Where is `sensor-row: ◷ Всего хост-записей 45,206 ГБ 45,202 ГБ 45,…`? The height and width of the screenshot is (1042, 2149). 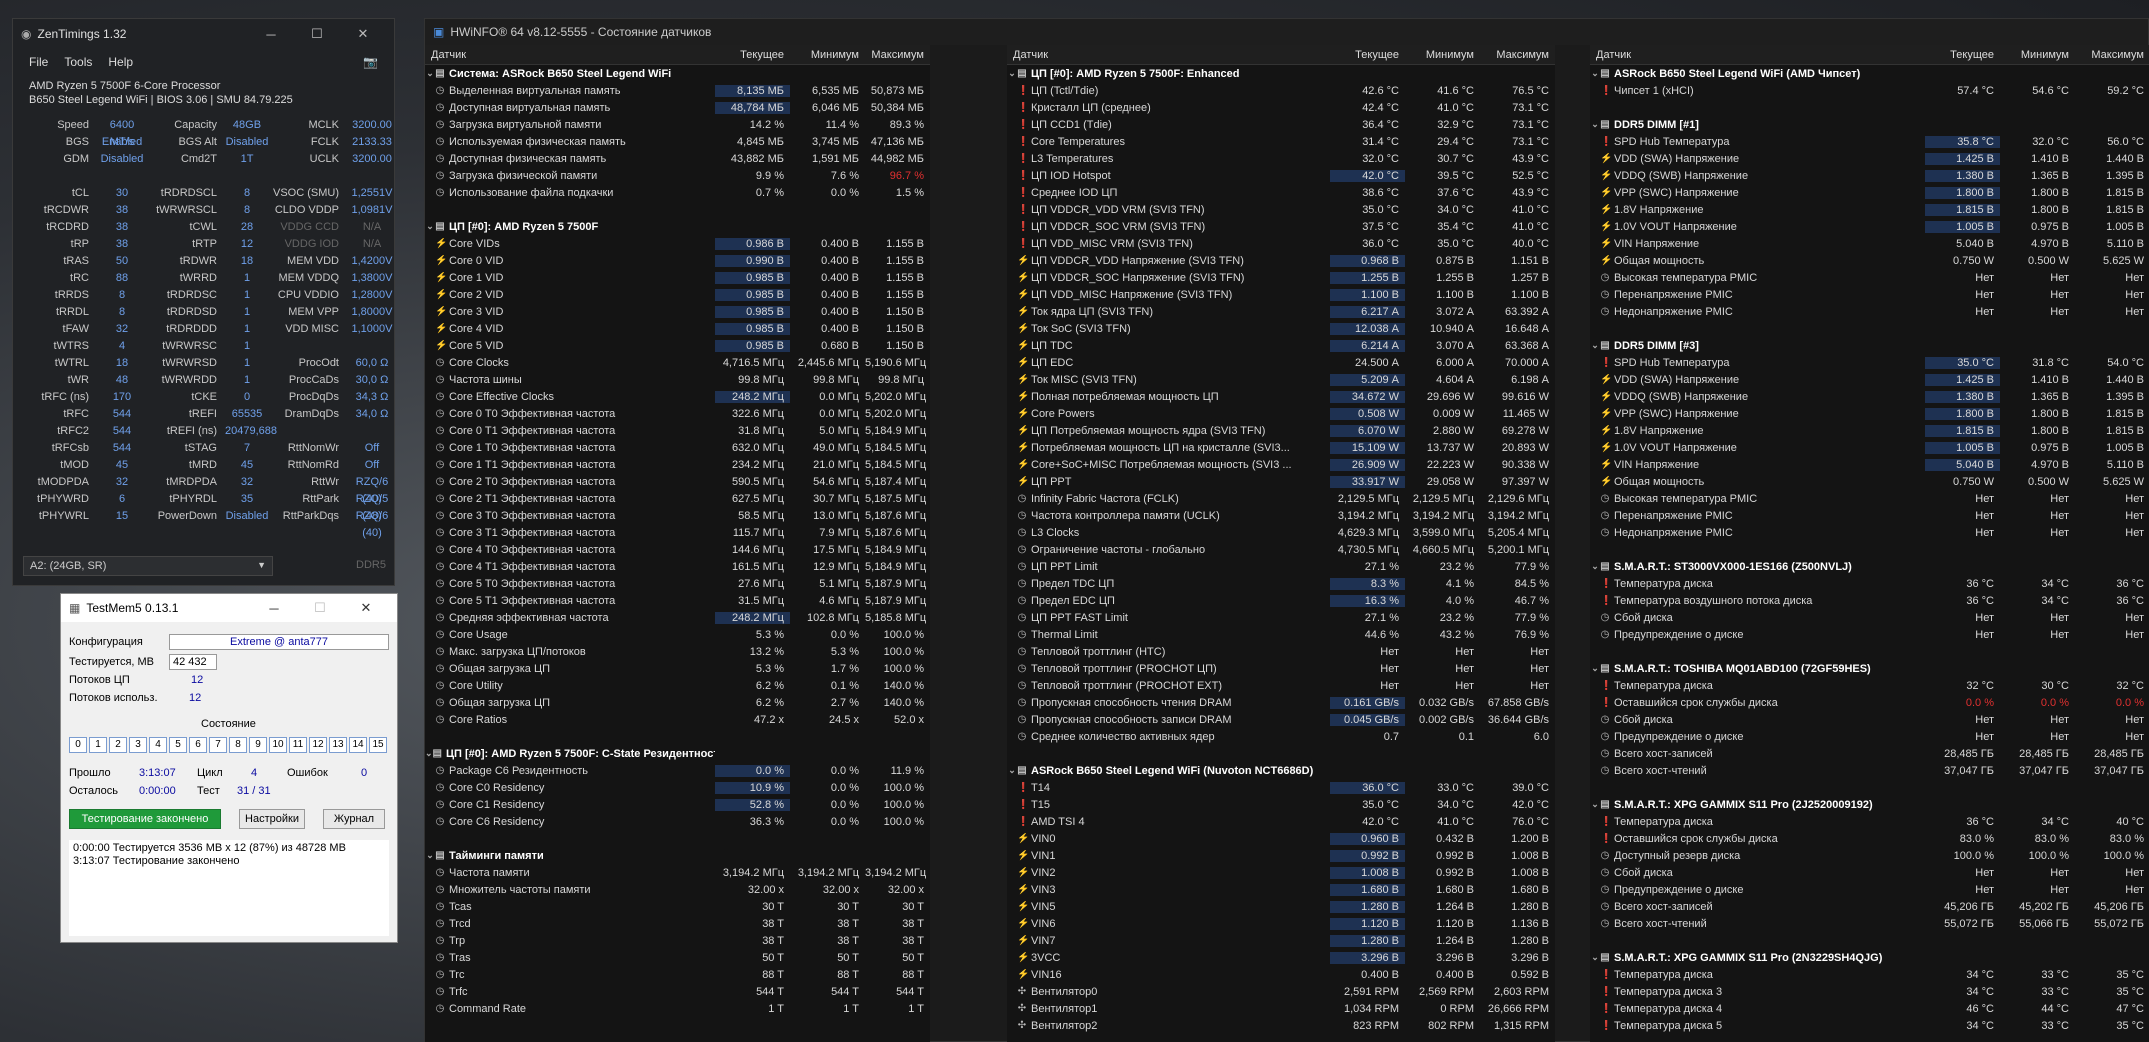 sensor-row: ◷ Всего хост-записей 45,206 ГБ 45,202 ГБ 45,… is located at coordinates (1869, 906).